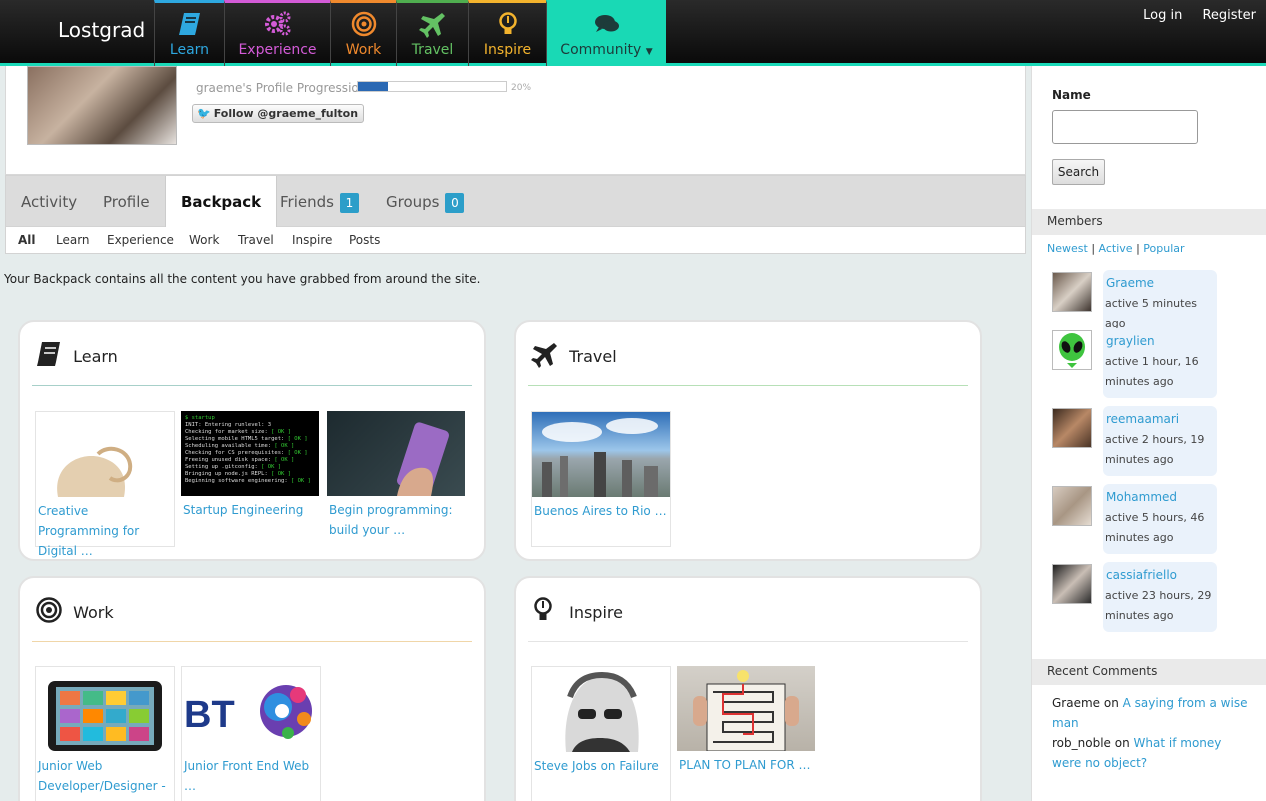 This screenshot has width=1266, height=801. What do you see at coordinates (1160, 341) in the screenshot?
I see `member-name: graylien` at bounding box center [1160, 341].